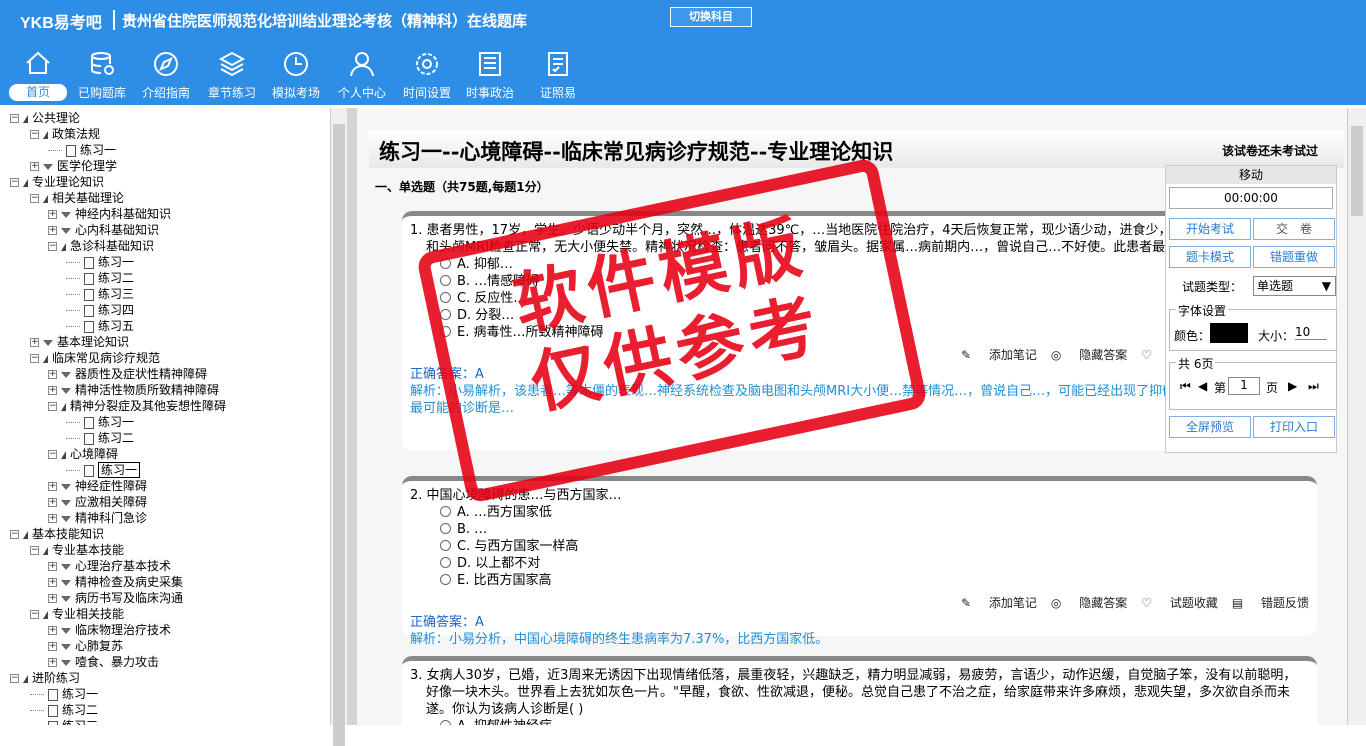 The height and width of the screenshot is (746, 1366). Describe the element at coordinates (115, 598) in the screenshot. I see `tree-node: + 病历书写及临床沟通` at that location.